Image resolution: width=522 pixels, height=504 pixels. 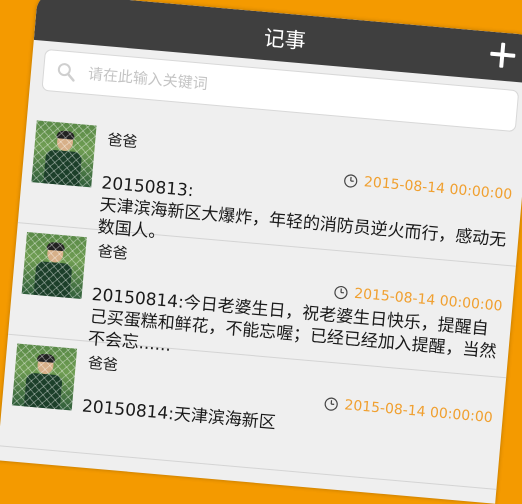 I want to click on search-icon, so click(x=66, y=72).